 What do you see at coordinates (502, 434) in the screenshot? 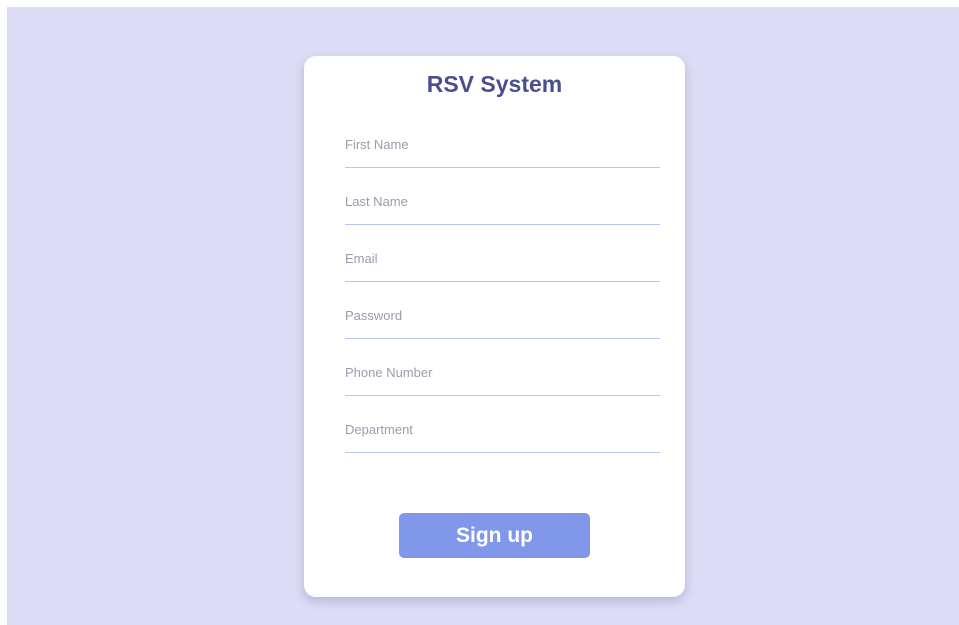
I see `department-field` at bounding box center [502, 434].